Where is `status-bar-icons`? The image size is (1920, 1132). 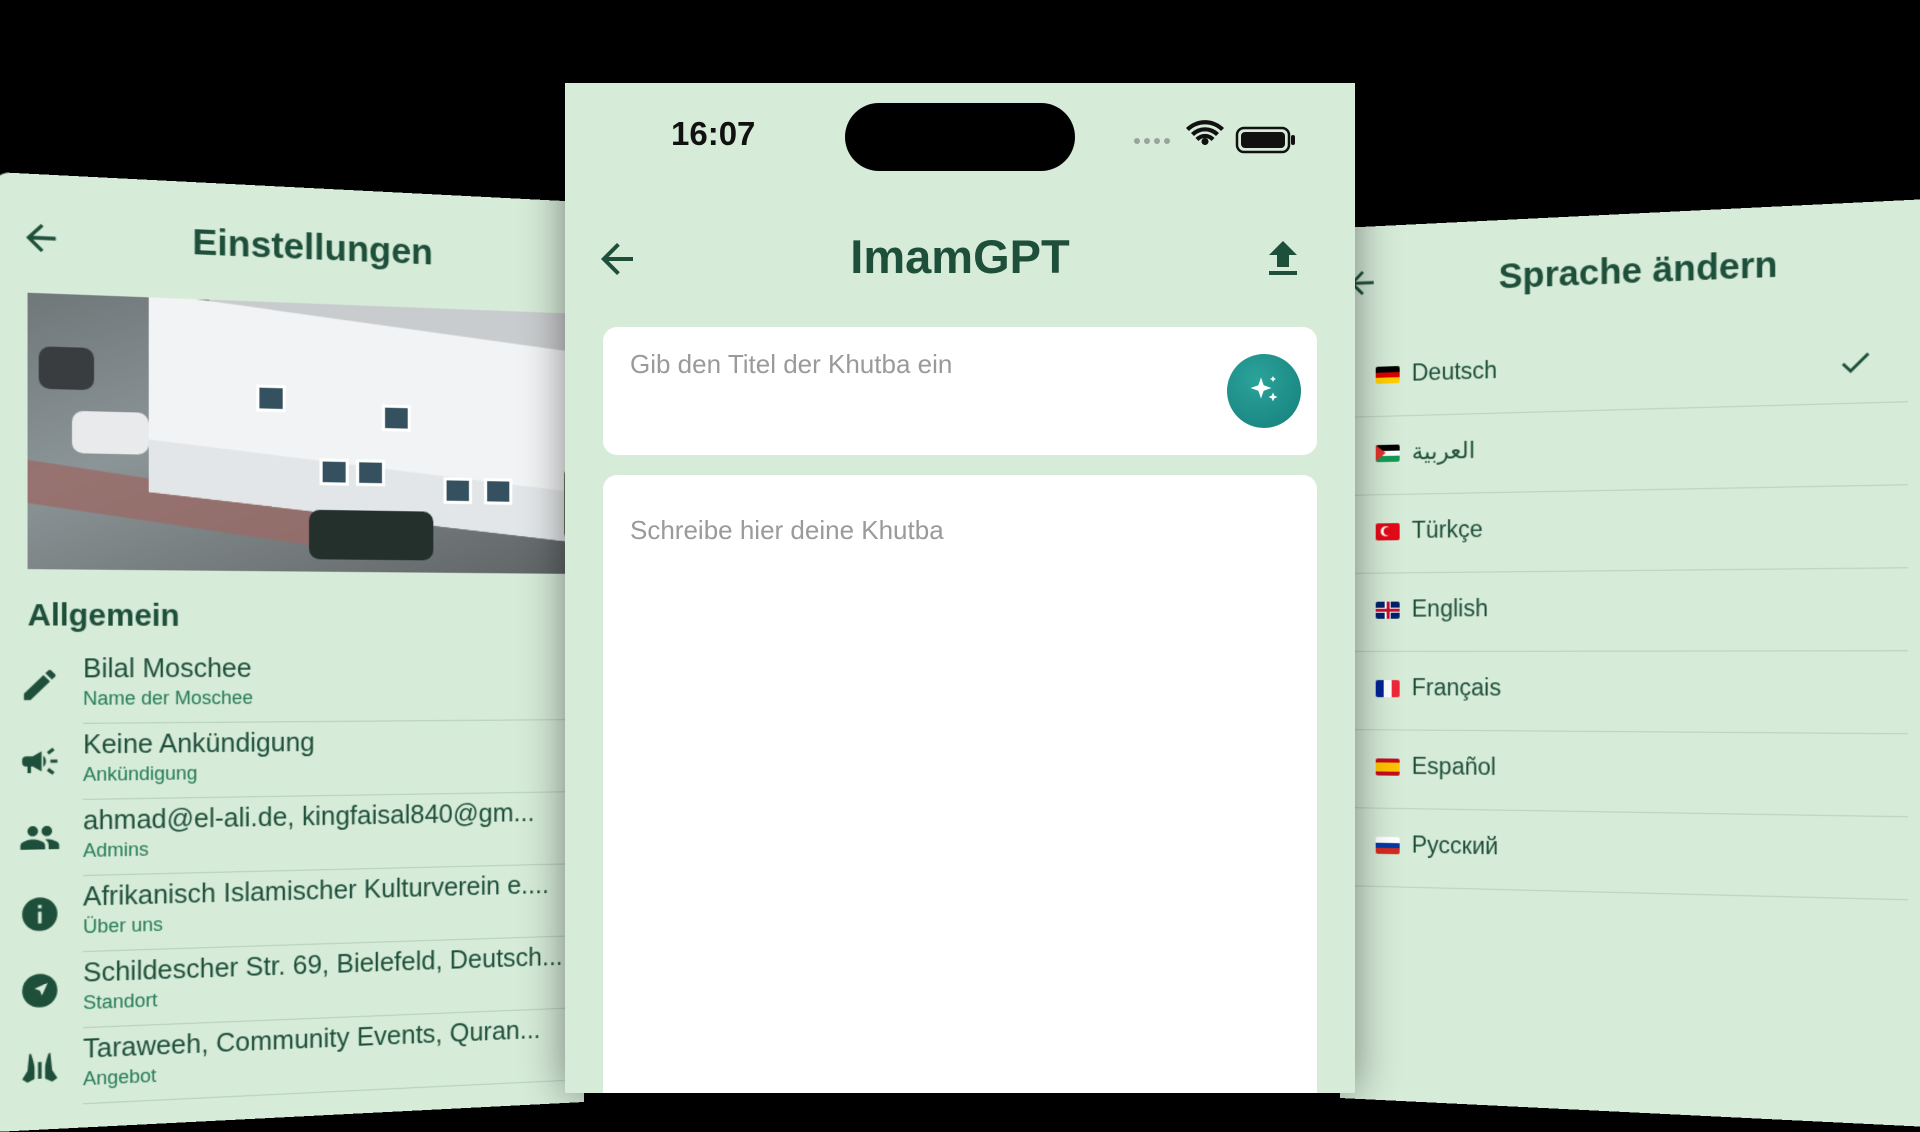 status-bar-icons is located at coordinates (1214, 137).